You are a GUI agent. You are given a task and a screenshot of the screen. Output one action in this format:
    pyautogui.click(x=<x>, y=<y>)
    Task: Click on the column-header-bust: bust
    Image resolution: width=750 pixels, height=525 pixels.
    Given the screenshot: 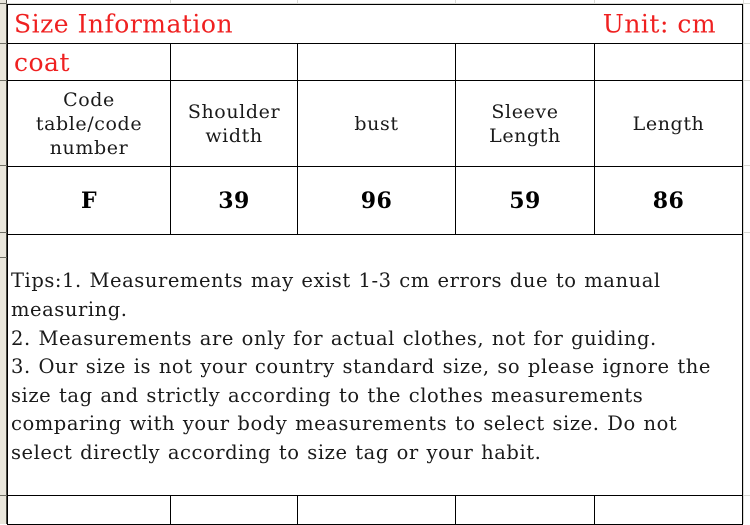 What is the action you would take?
    pyautogui.click(x=376, y=123)
    